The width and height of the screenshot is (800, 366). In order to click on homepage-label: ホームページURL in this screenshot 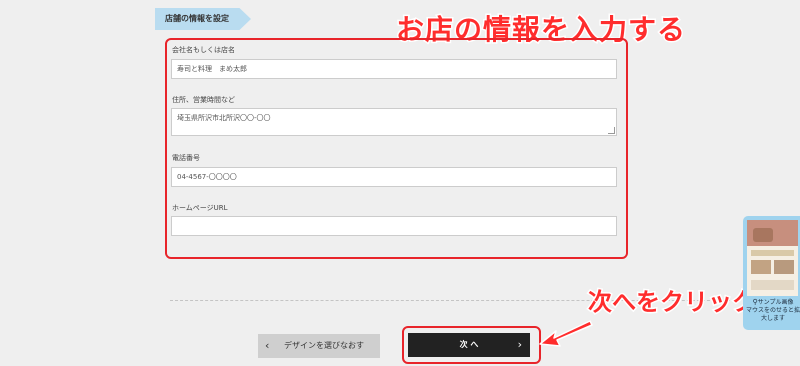, I will do `click(200, 208)`.